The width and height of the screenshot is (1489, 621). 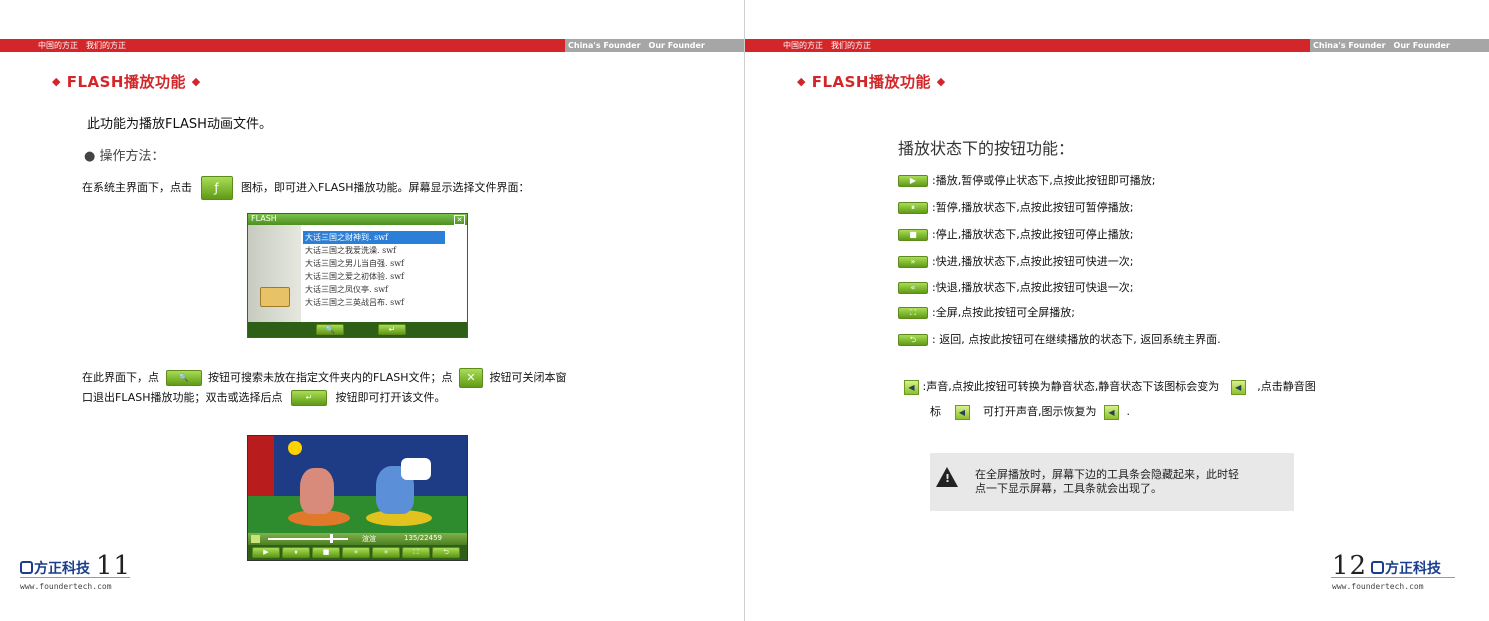 I want to click on subtitle: 播放状态下的按钮功能：, so click(x=986, y=148).